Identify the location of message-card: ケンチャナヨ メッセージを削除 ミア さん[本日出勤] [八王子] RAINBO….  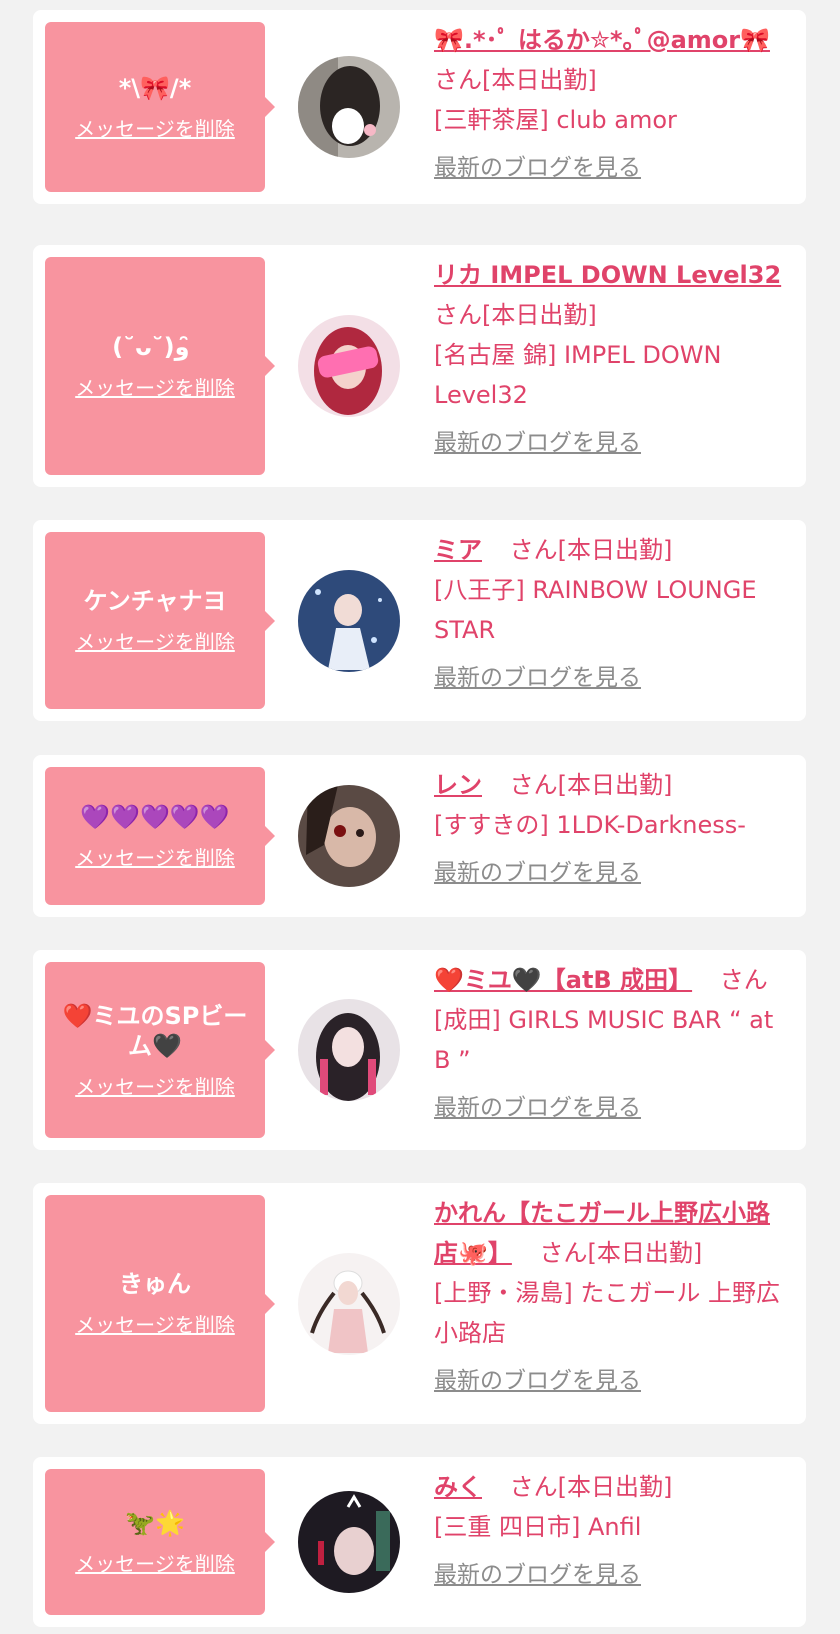
(419, 620).